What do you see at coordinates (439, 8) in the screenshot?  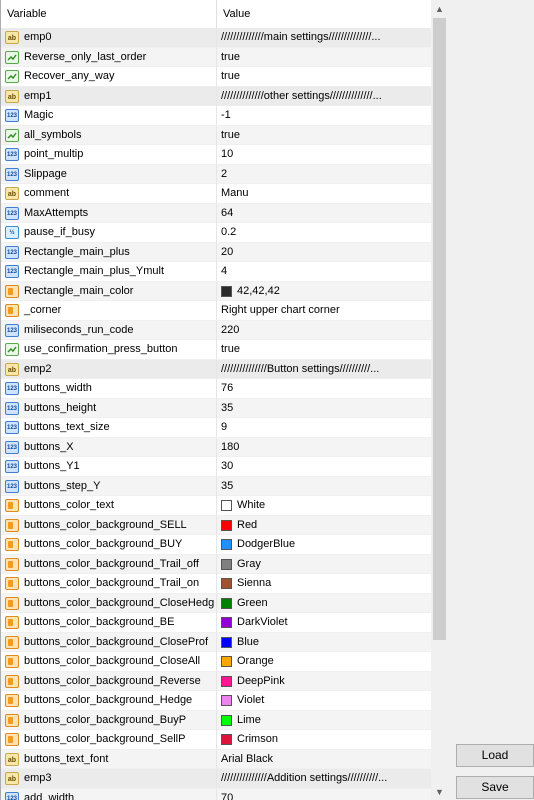 I see `scroll-up-icon: ▲` at bounding box center [439, 8].